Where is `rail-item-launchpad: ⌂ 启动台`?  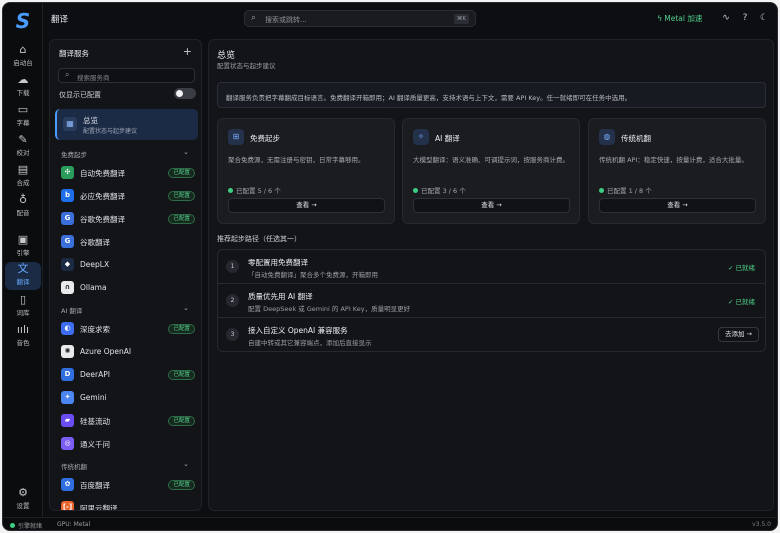
rail-item-launchpad: ⌂ 启动台 is located at coordinates (23, 57).